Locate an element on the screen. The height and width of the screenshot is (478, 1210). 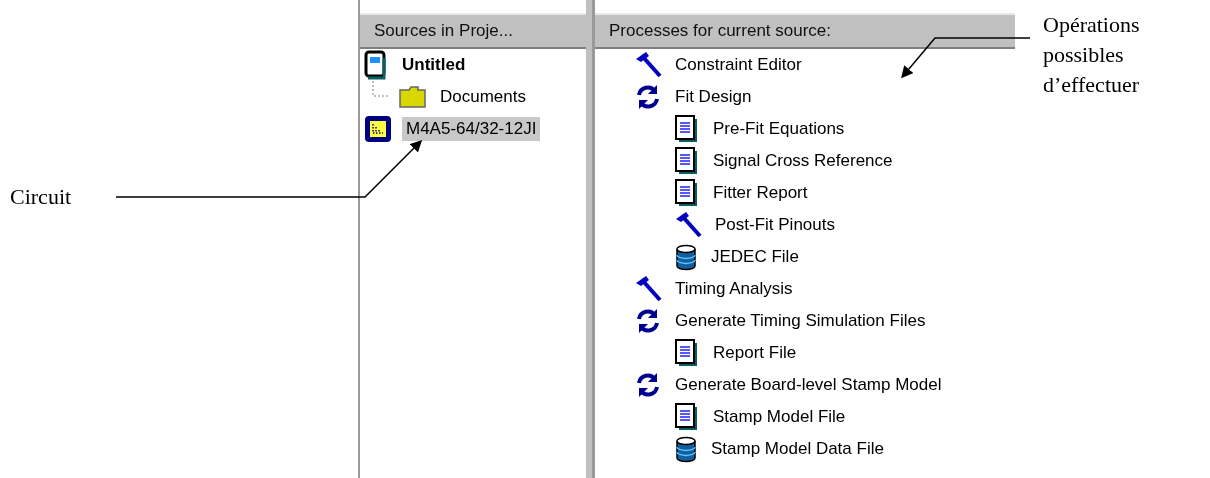
source-item: Documents is located at coordinates (483, 97).